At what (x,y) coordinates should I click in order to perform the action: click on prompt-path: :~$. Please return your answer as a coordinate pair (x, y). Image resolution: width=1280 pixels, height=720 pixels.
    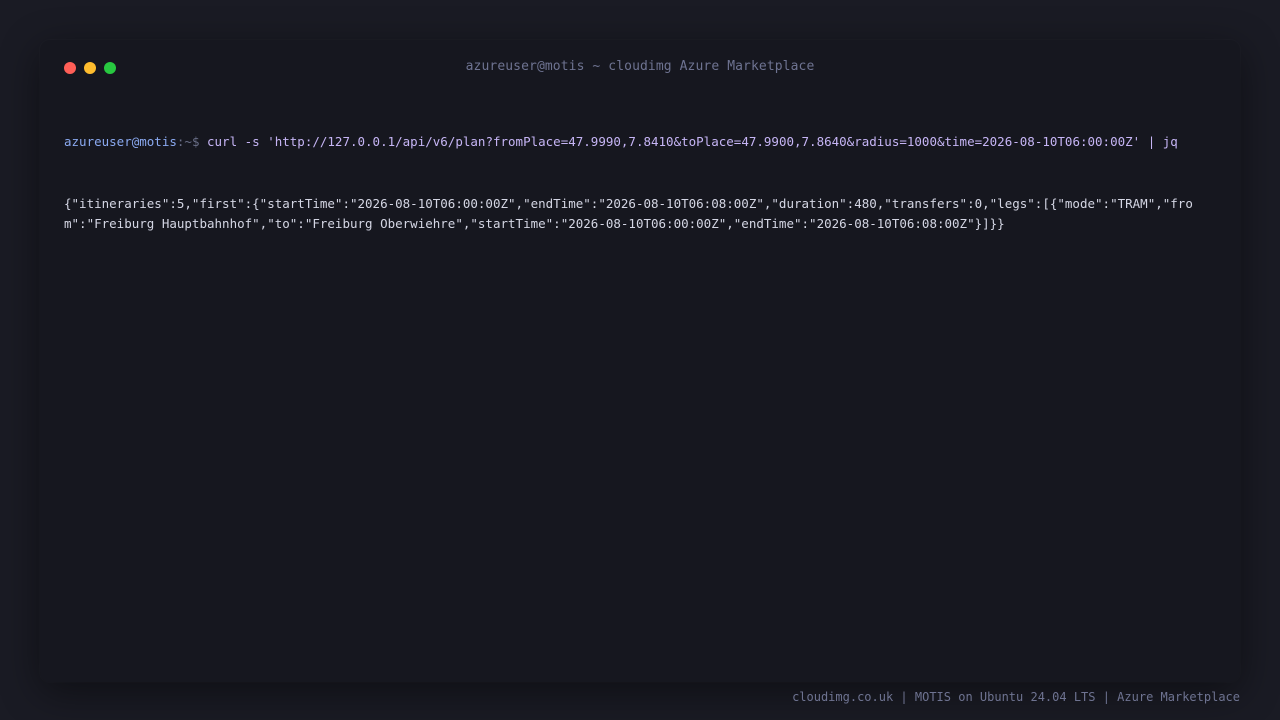
    Looking at the image, I should click on (188, 141).